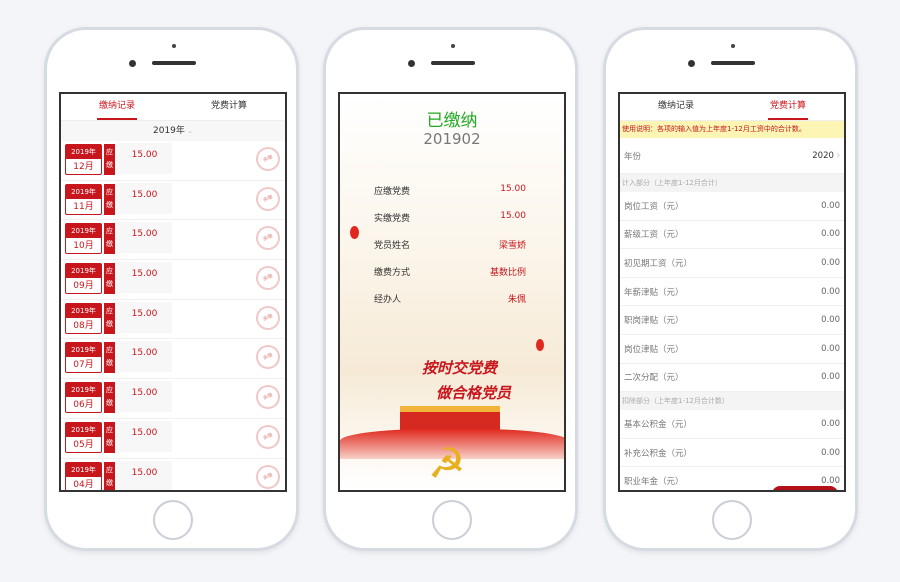 The width and height of the screenshot is (900, 582). Describe the element at coordinates (83, 206) in the screenshot. I see `record-month: 11月` at that location.